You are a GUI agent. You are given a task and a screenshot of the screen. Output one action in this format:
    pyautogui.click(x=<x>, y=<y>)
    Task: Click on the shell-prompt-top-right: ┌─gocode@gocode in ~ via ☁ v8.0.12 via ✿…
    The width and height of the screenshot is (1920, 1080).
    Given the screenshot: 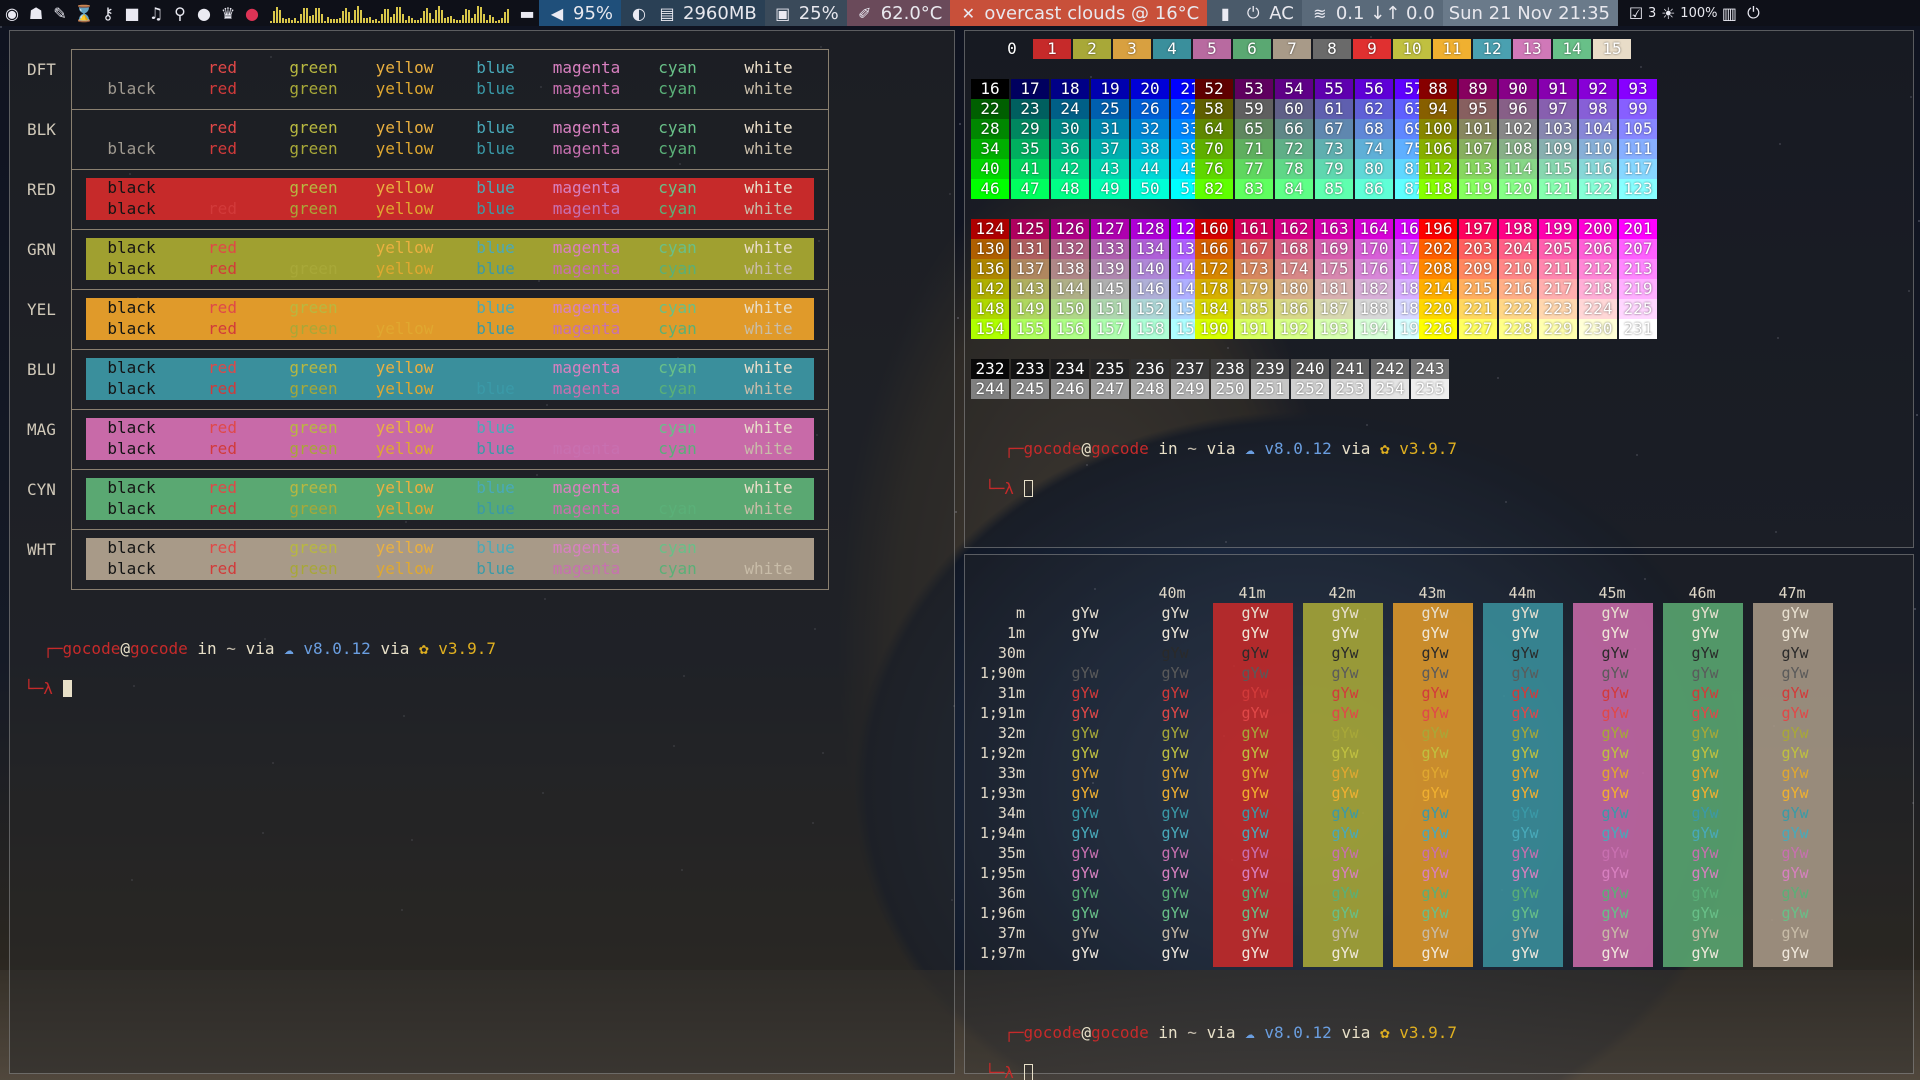 What is the action you would take?
    pyautogui.click(x=1221, y=468)
    